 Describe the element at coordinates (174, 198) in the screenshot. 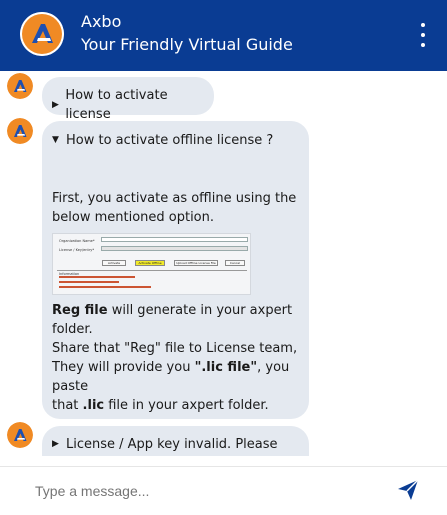

I see `message-text: First, you activate as offline using the` at that location.